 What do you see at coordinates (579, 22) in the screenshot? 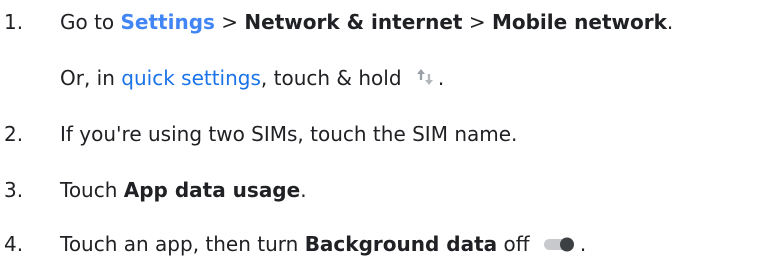
I see `mobile-network-label: Mobile network` at bounding box center [579, 22].